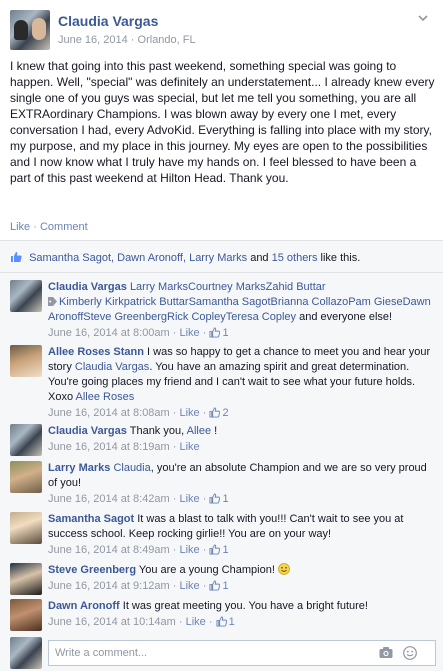  What do you see at coordinates (242, 550) in the screenshot?
I see `comment-meta: June 16, 2014 at 8:49am · Like · 1` at bounding box center [242, 550].